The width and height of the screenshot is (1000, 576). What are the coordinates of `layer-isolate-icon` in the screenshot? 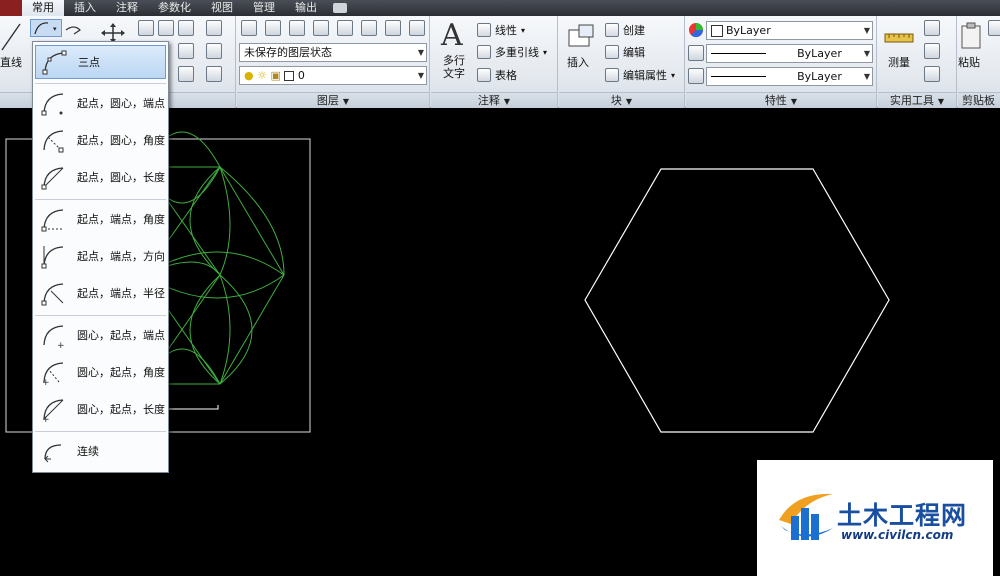 It's located at (297, 28).